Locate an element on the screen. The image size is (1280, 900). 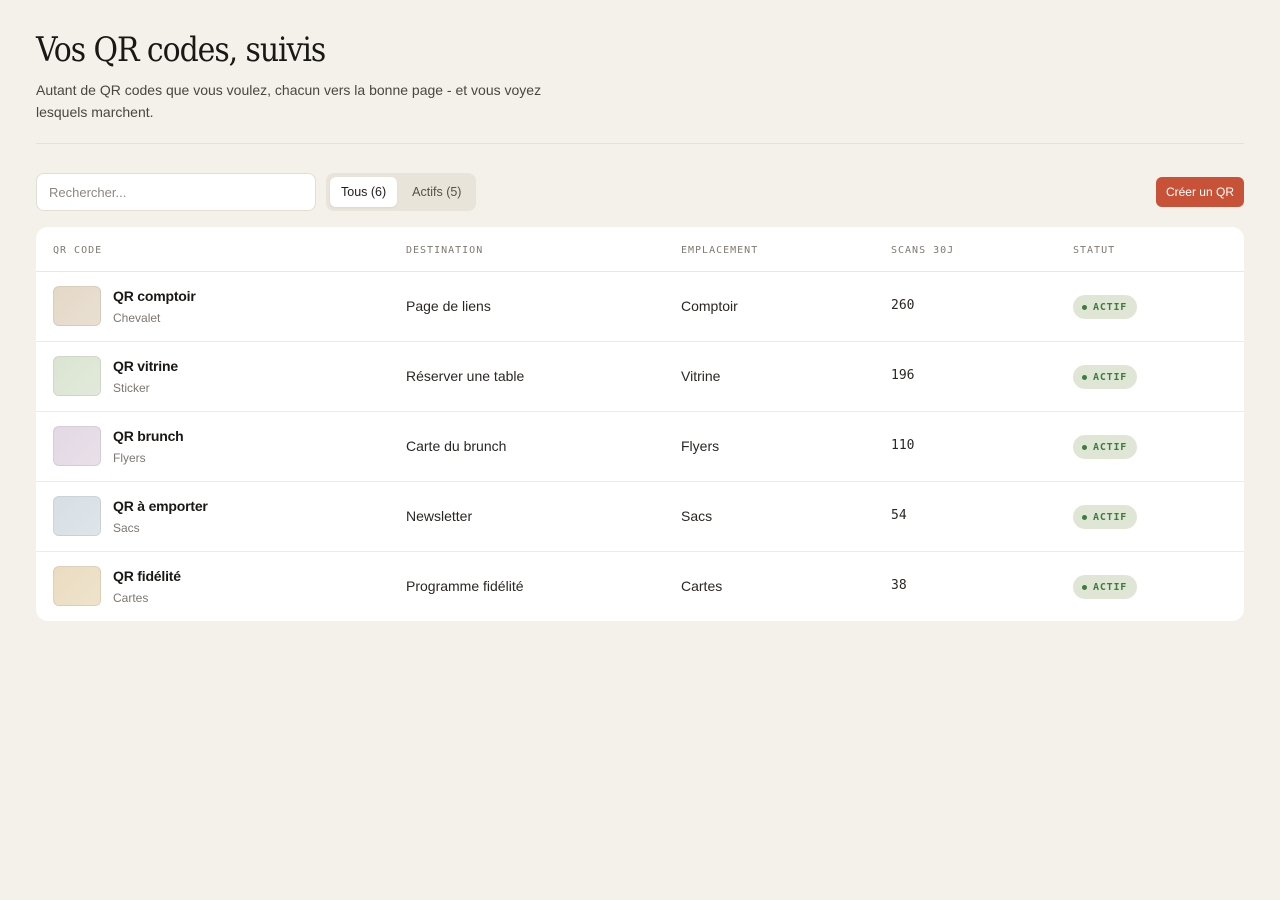
page-title: Vos QR codes, suivis is located at coordinates (181, 50).